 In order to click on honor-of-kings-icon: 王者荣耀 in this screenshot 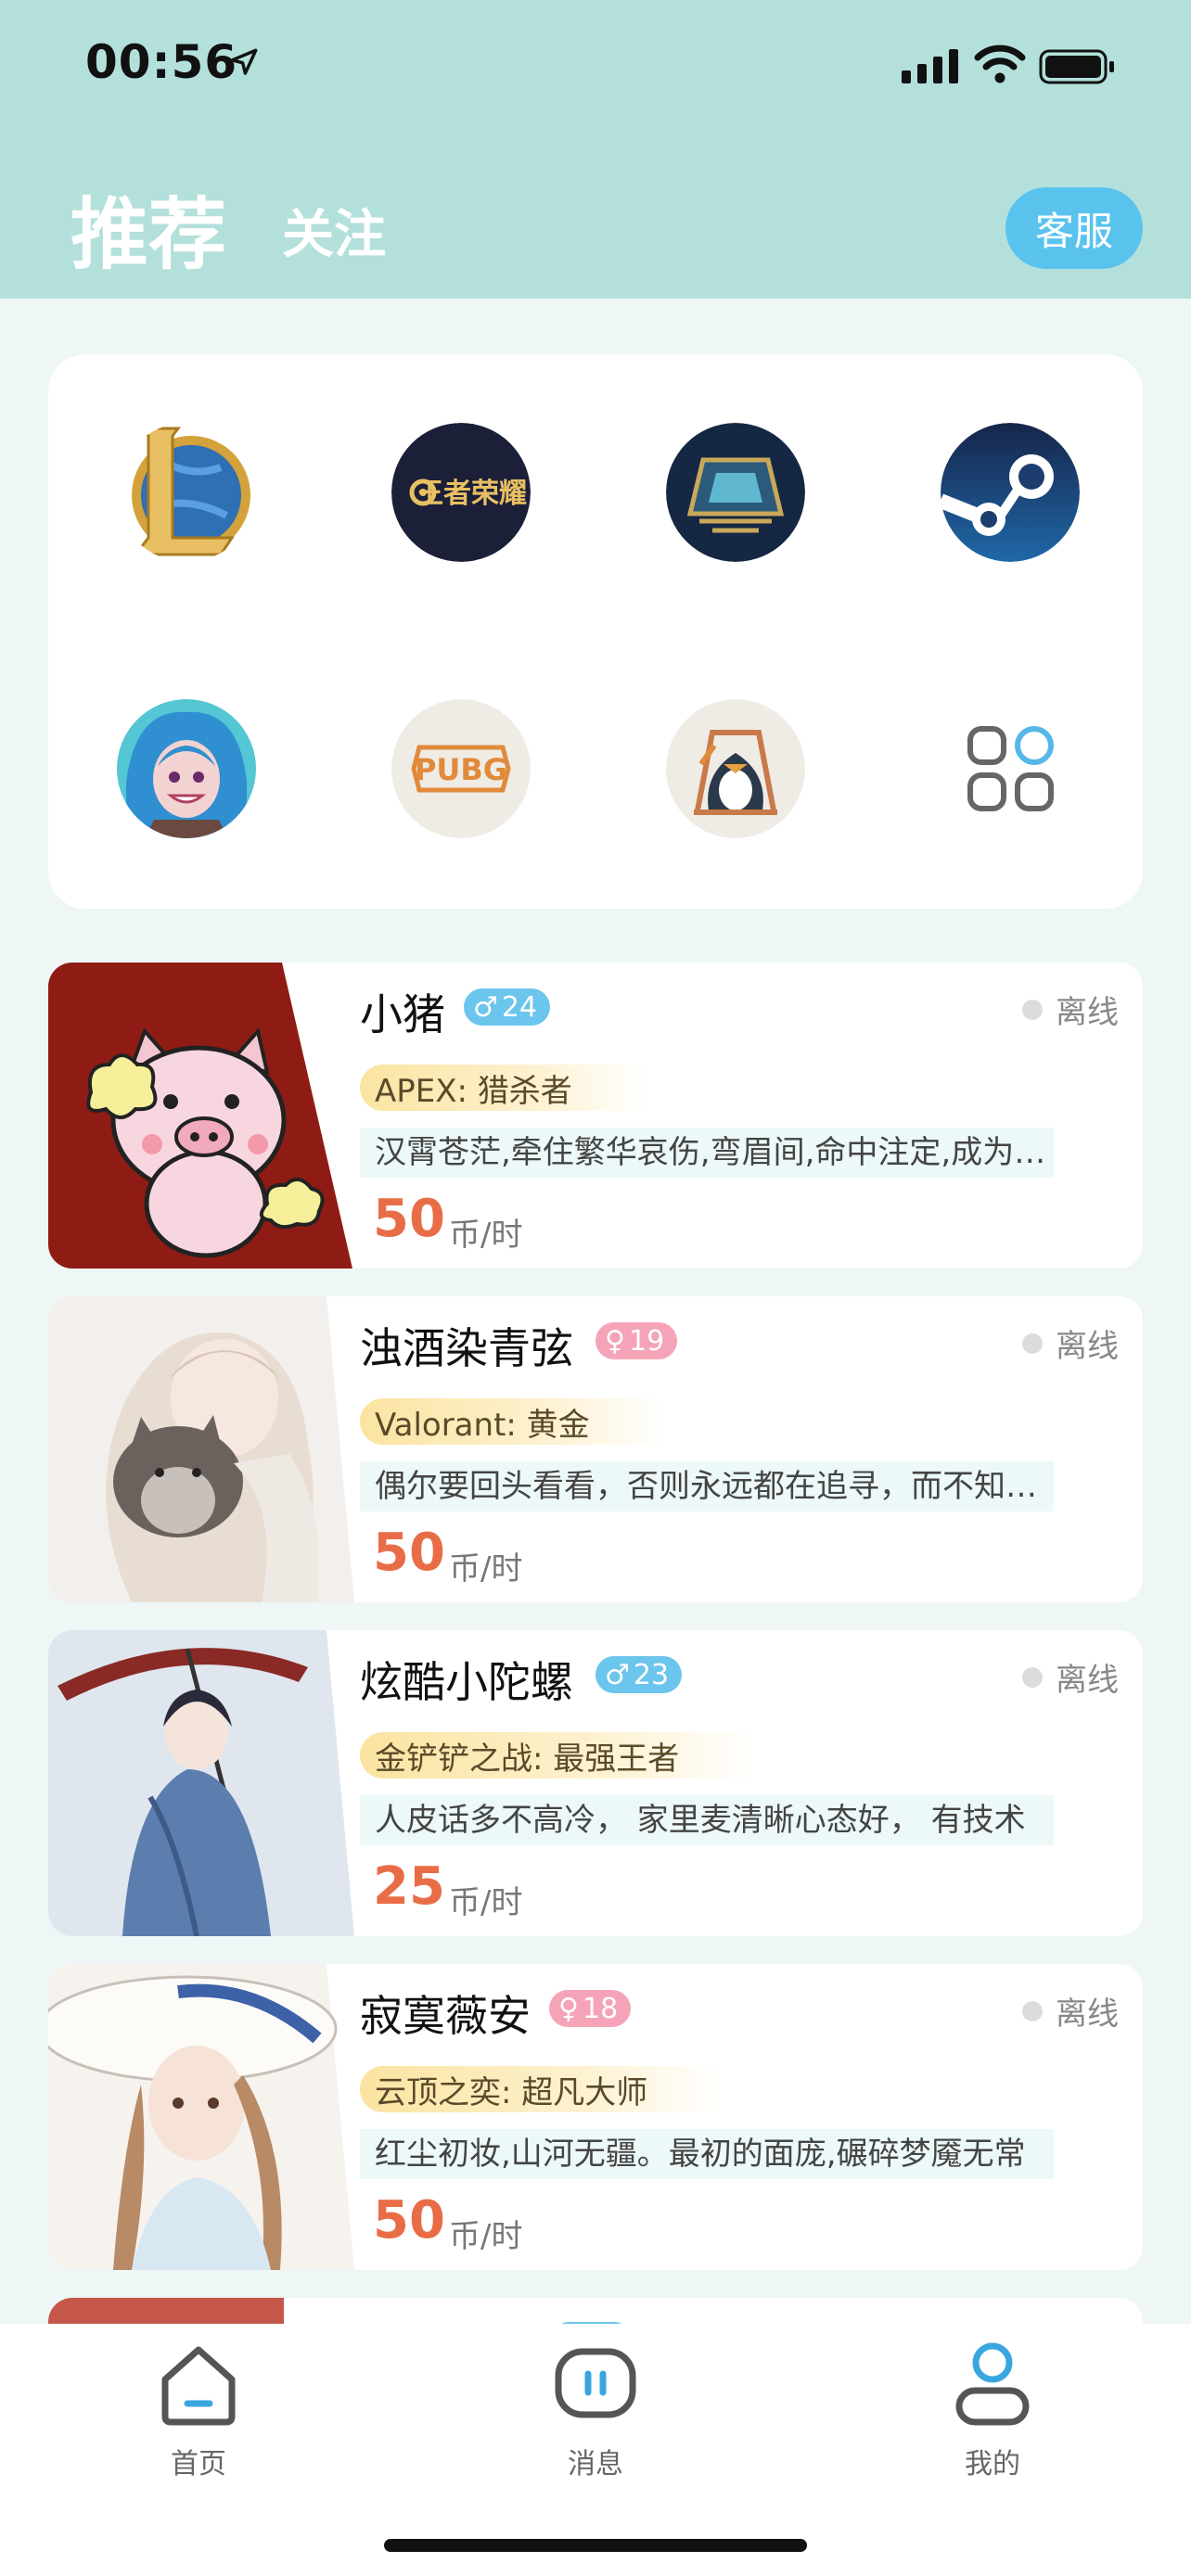, I will do `click(461, 492)`.